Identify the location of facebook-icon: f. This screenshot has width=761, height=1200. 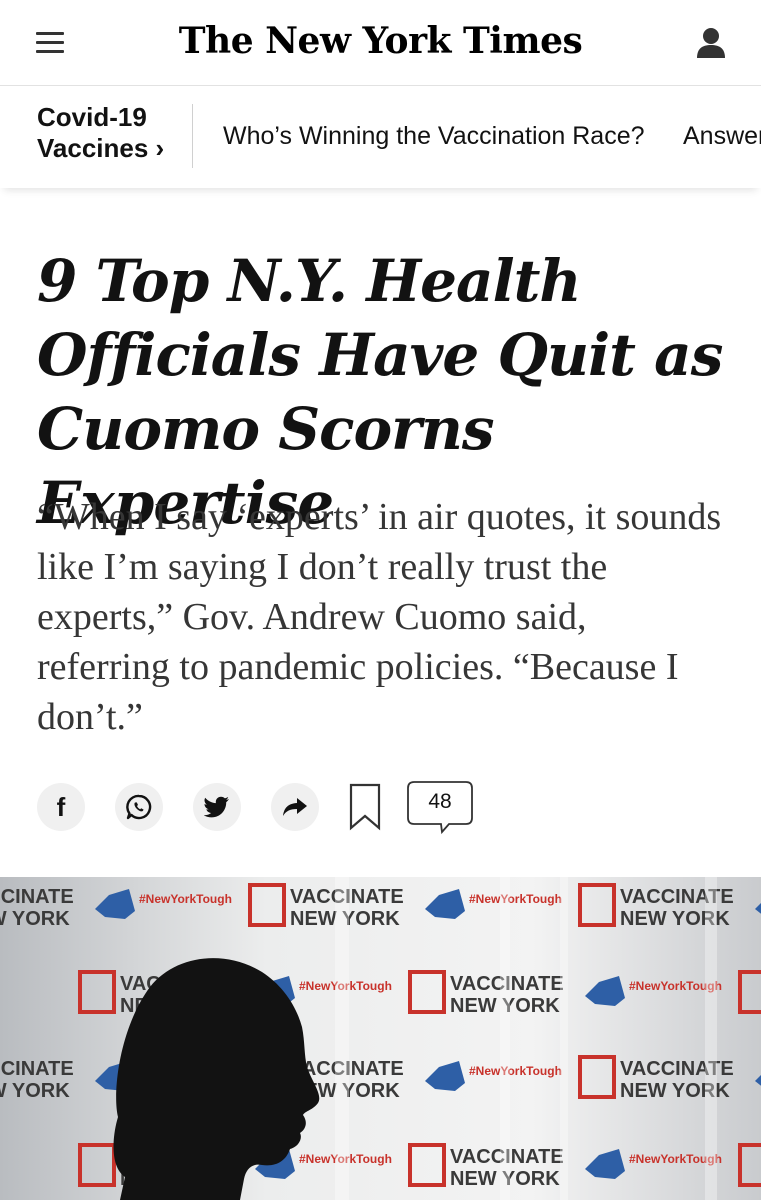
(61, 806).